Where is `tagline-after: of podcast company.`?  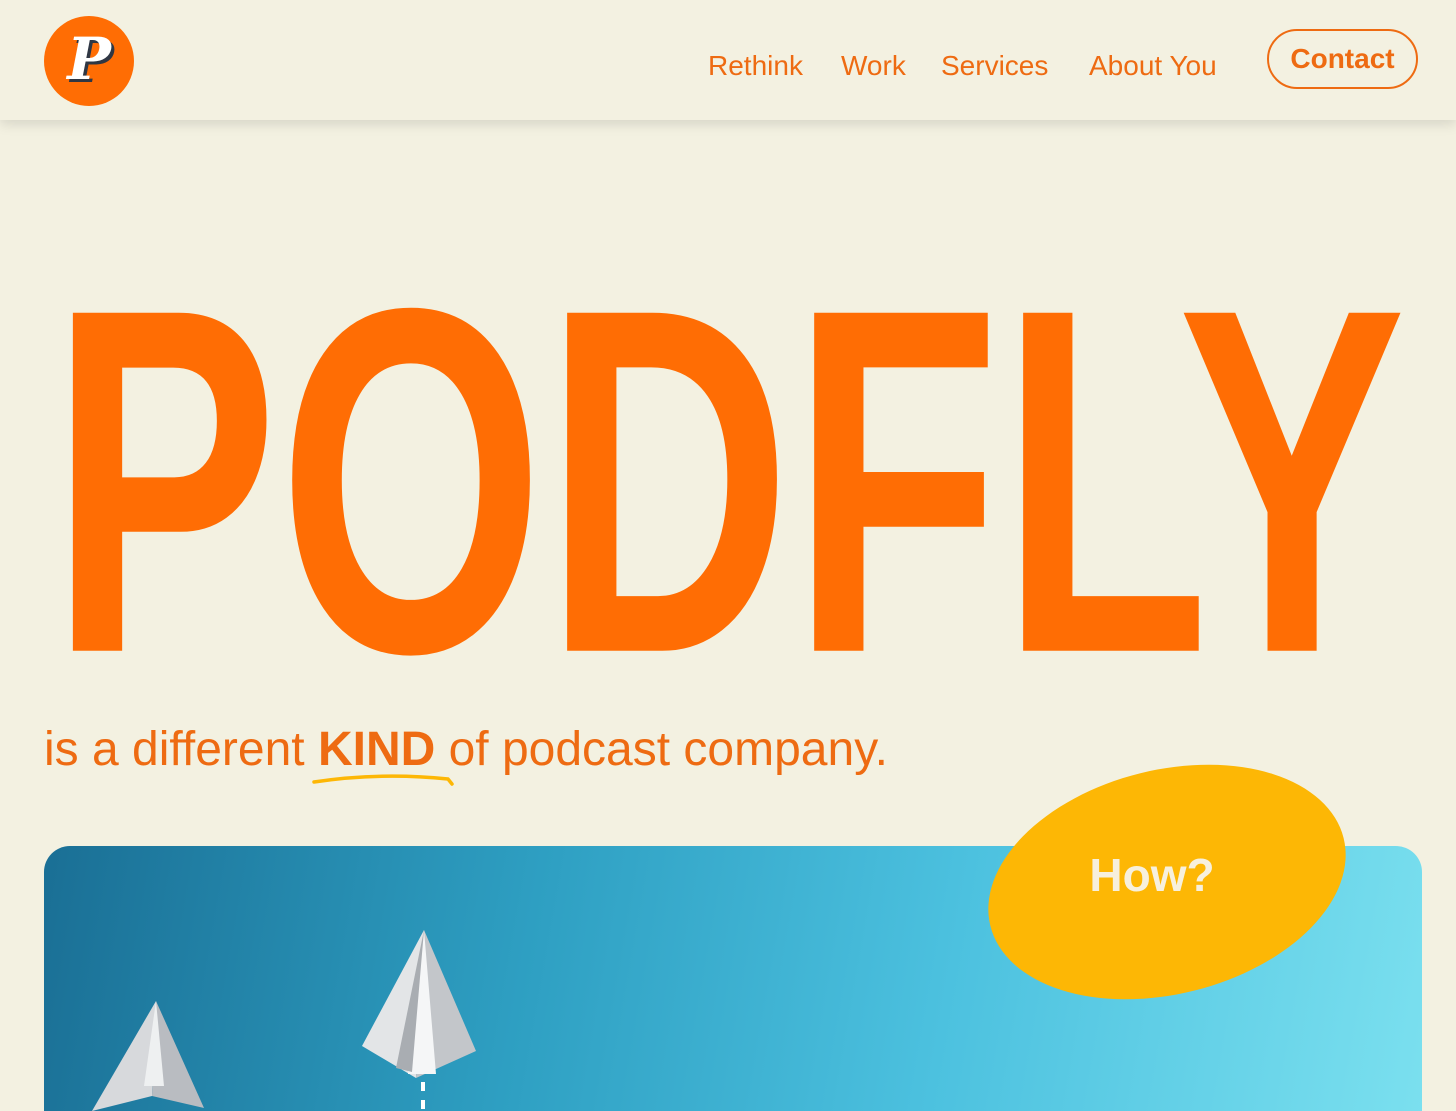
tagline-after: of podcast company. is located at coordinates (661, 749).